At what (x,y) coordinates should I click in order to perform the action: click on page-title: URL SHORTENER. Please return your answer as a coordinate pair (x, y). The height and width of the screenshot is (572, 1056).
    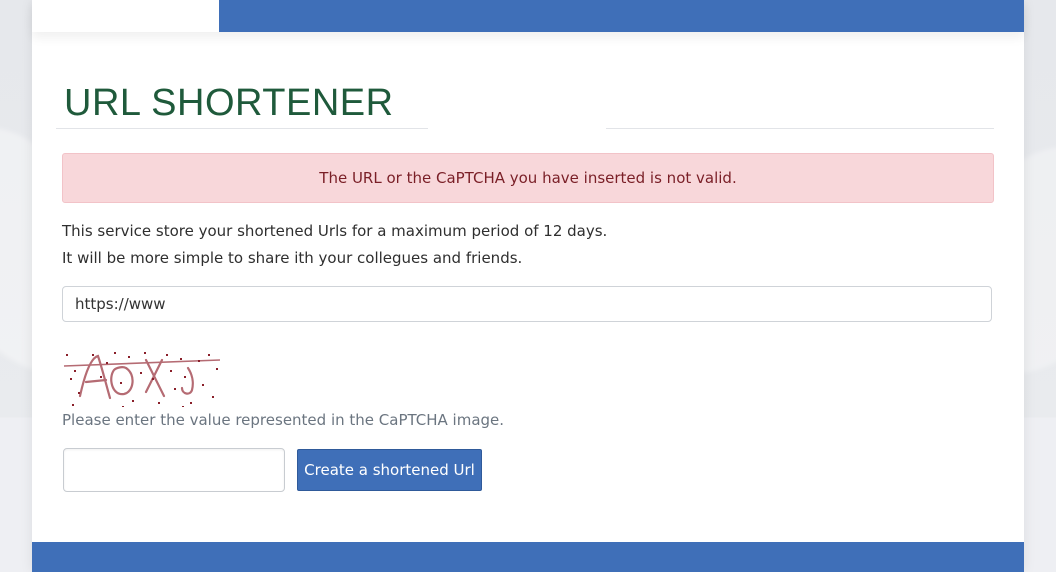
    Looking at the image, I should click on (229, 103).